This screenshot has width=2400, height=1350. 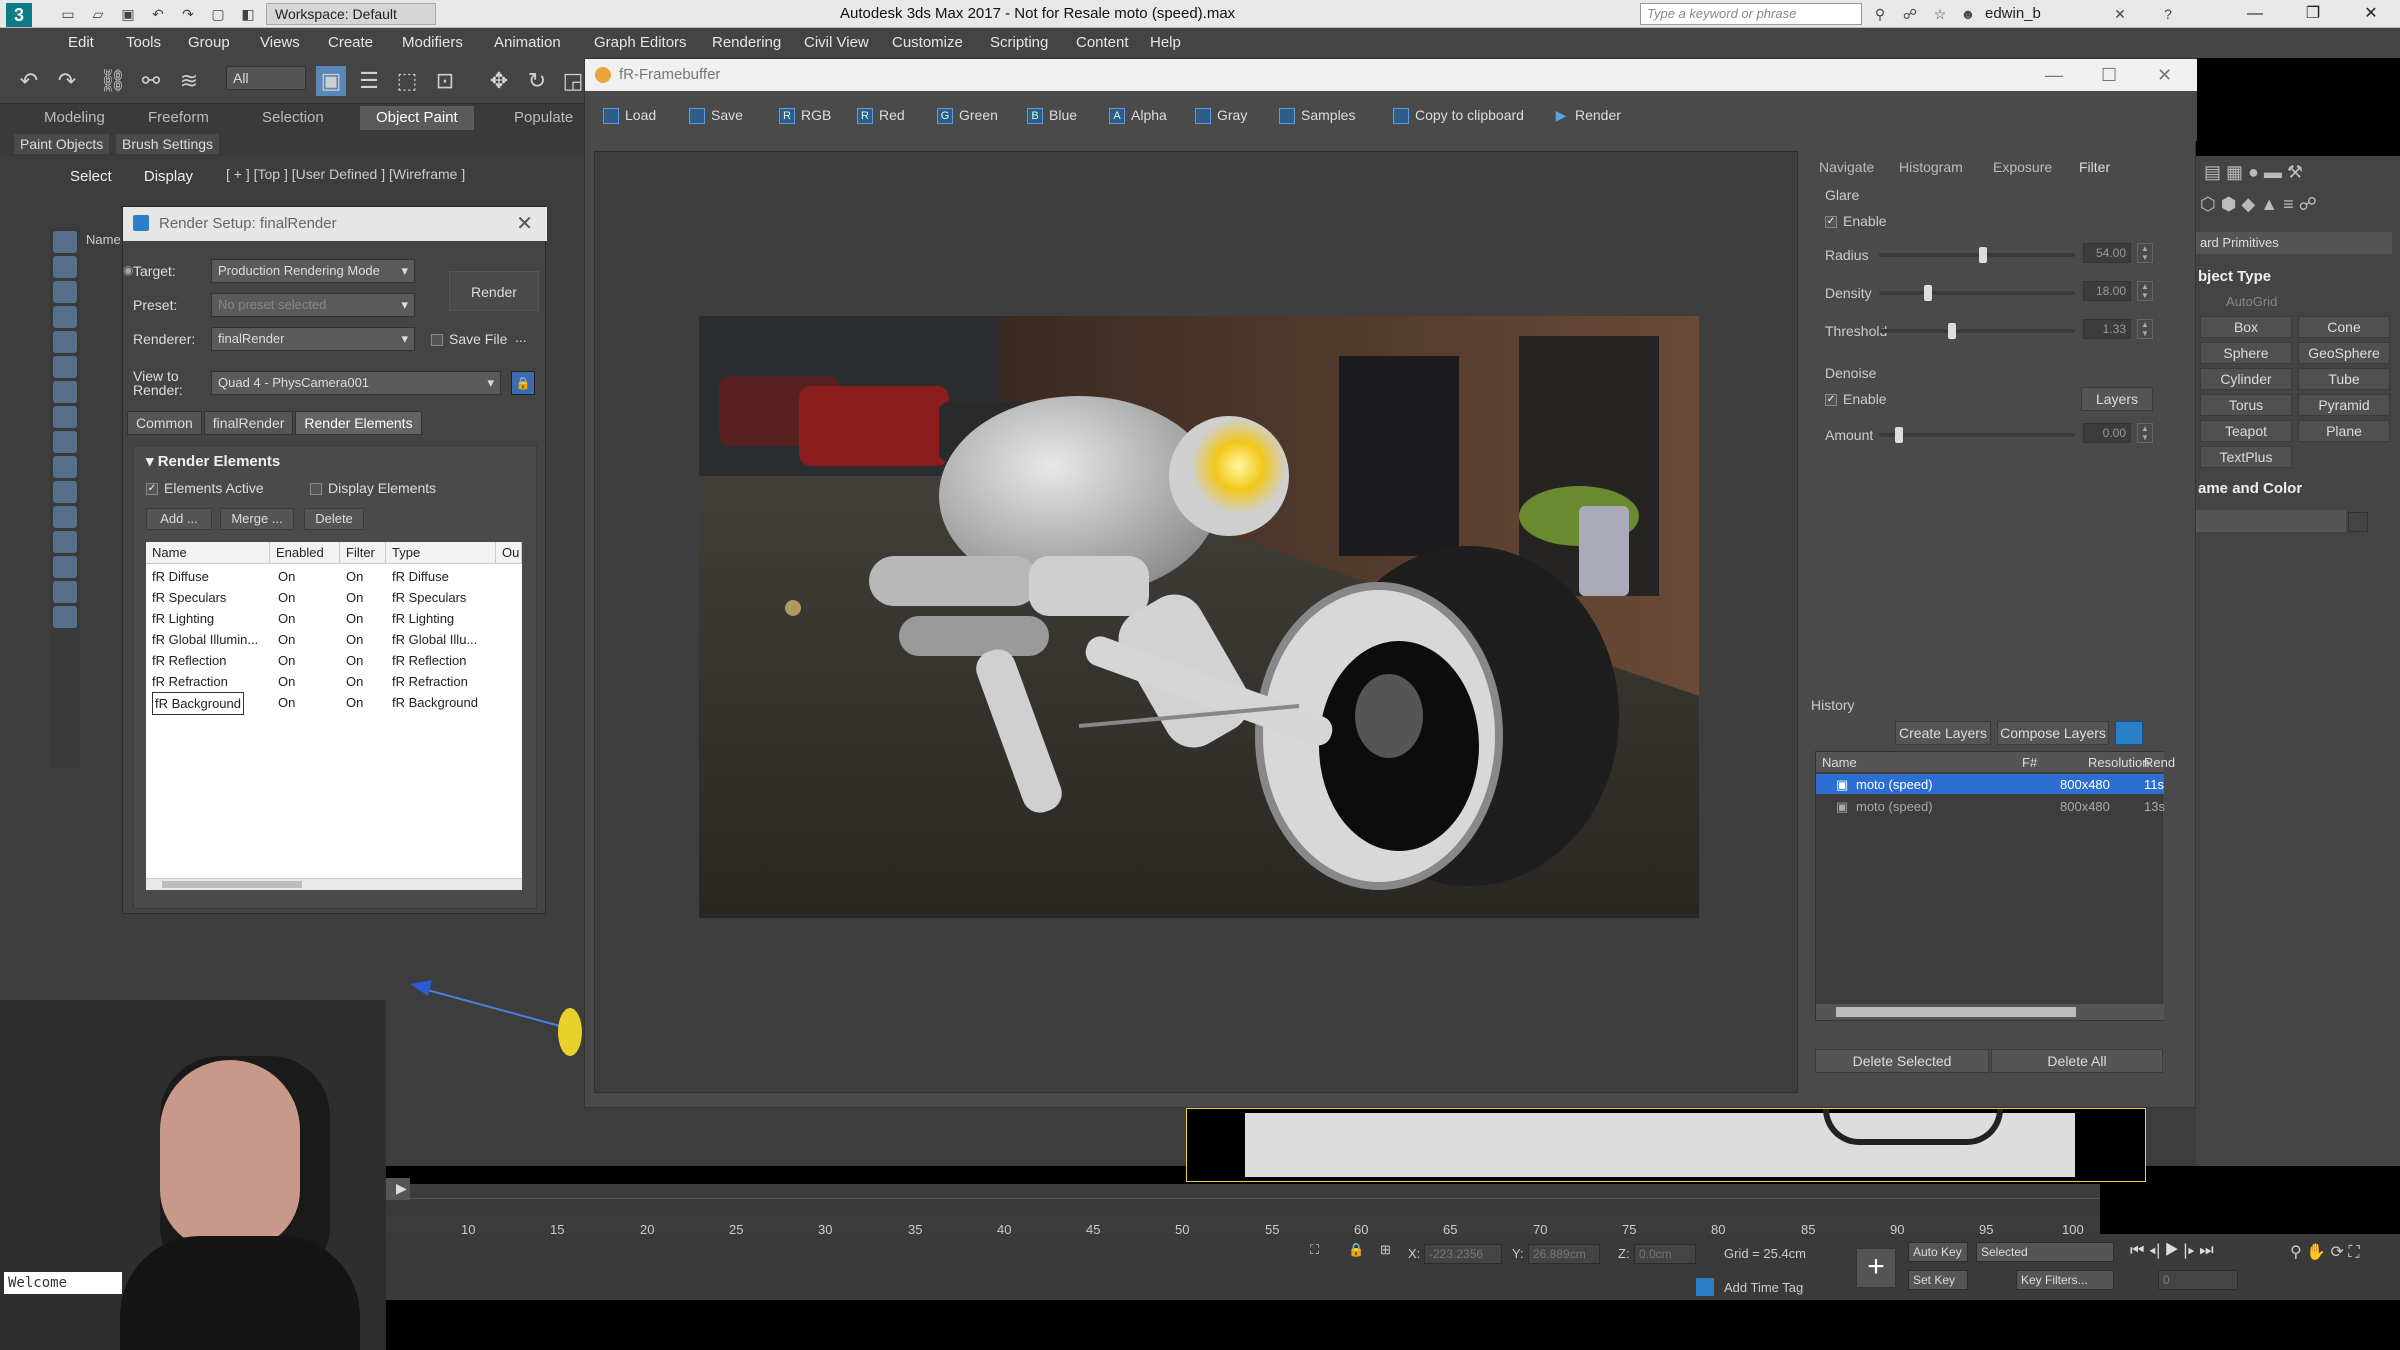 I want to click on tab-common: Common, so click(x=164, y=423).